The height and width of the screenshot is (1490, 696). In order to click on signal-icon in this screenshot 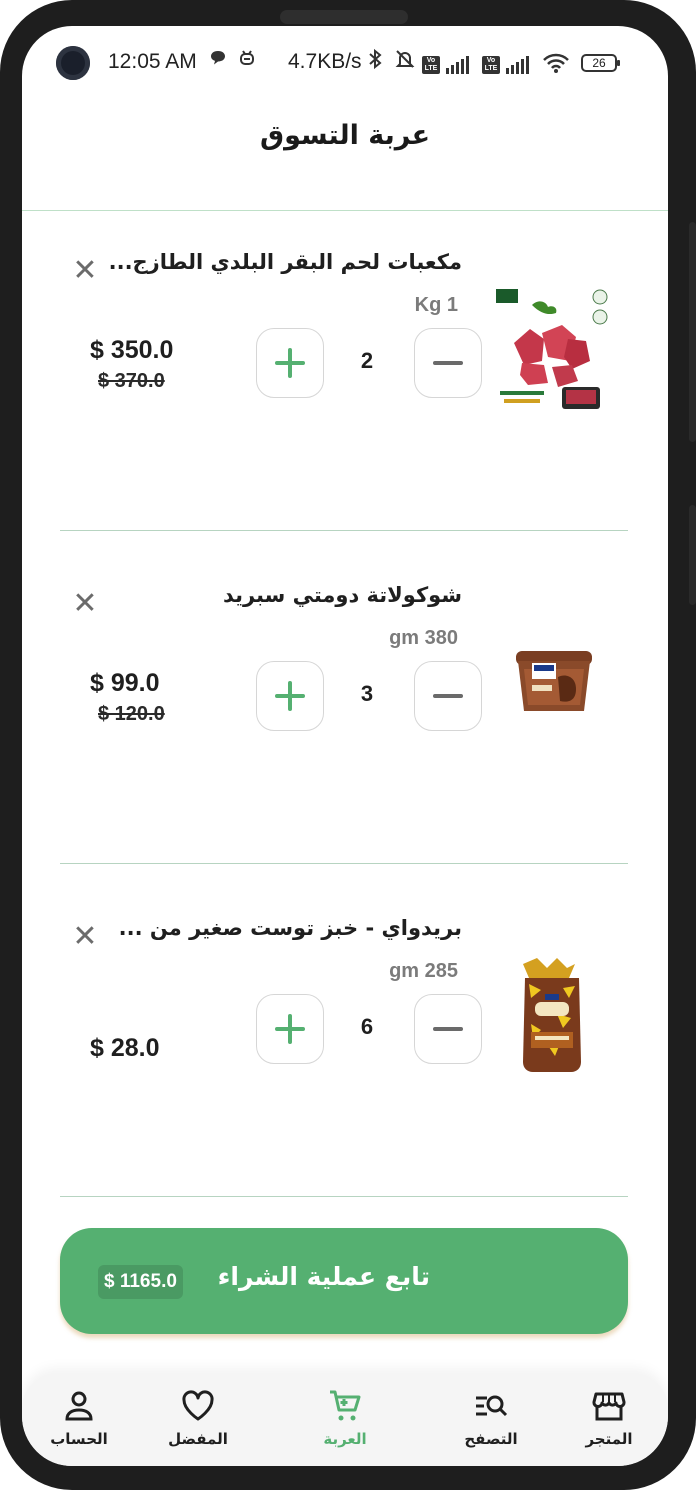, I will do `click(457, 65)`.